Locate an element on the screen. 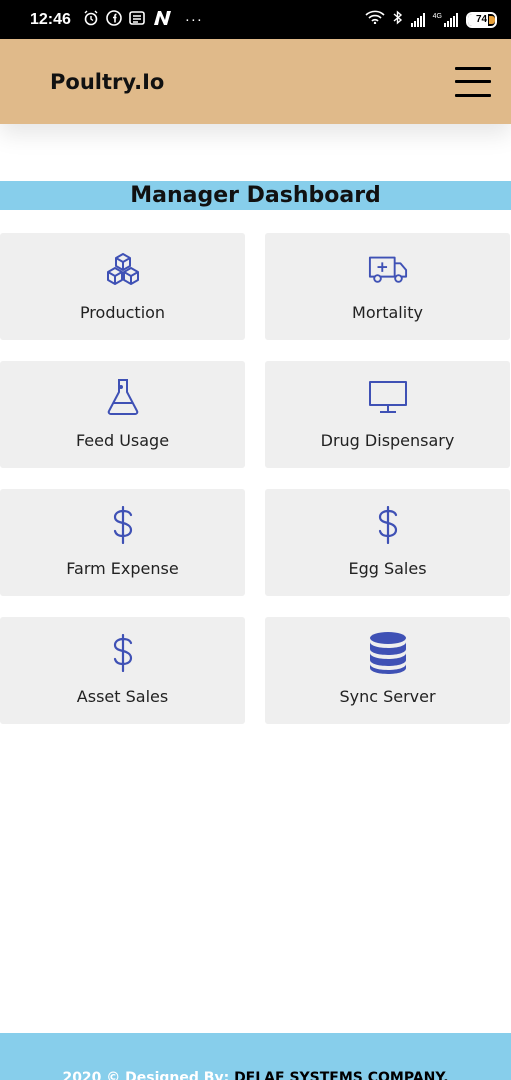 This screenshot has height=1080, width=511. tile-mortality: Mortality is located at coordinates (387, 286).